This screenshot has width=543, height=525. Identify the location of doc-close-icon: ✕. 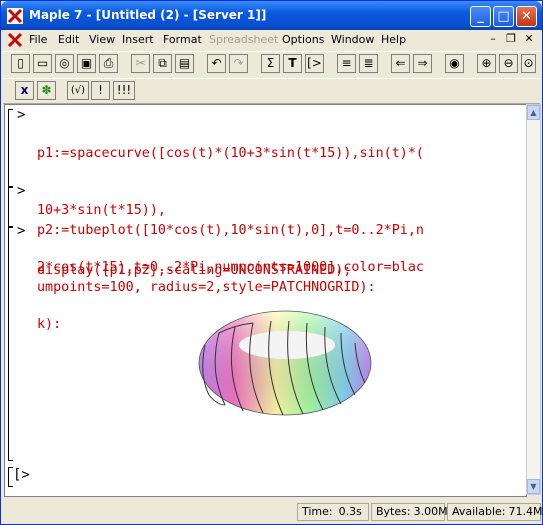
(529, 39).